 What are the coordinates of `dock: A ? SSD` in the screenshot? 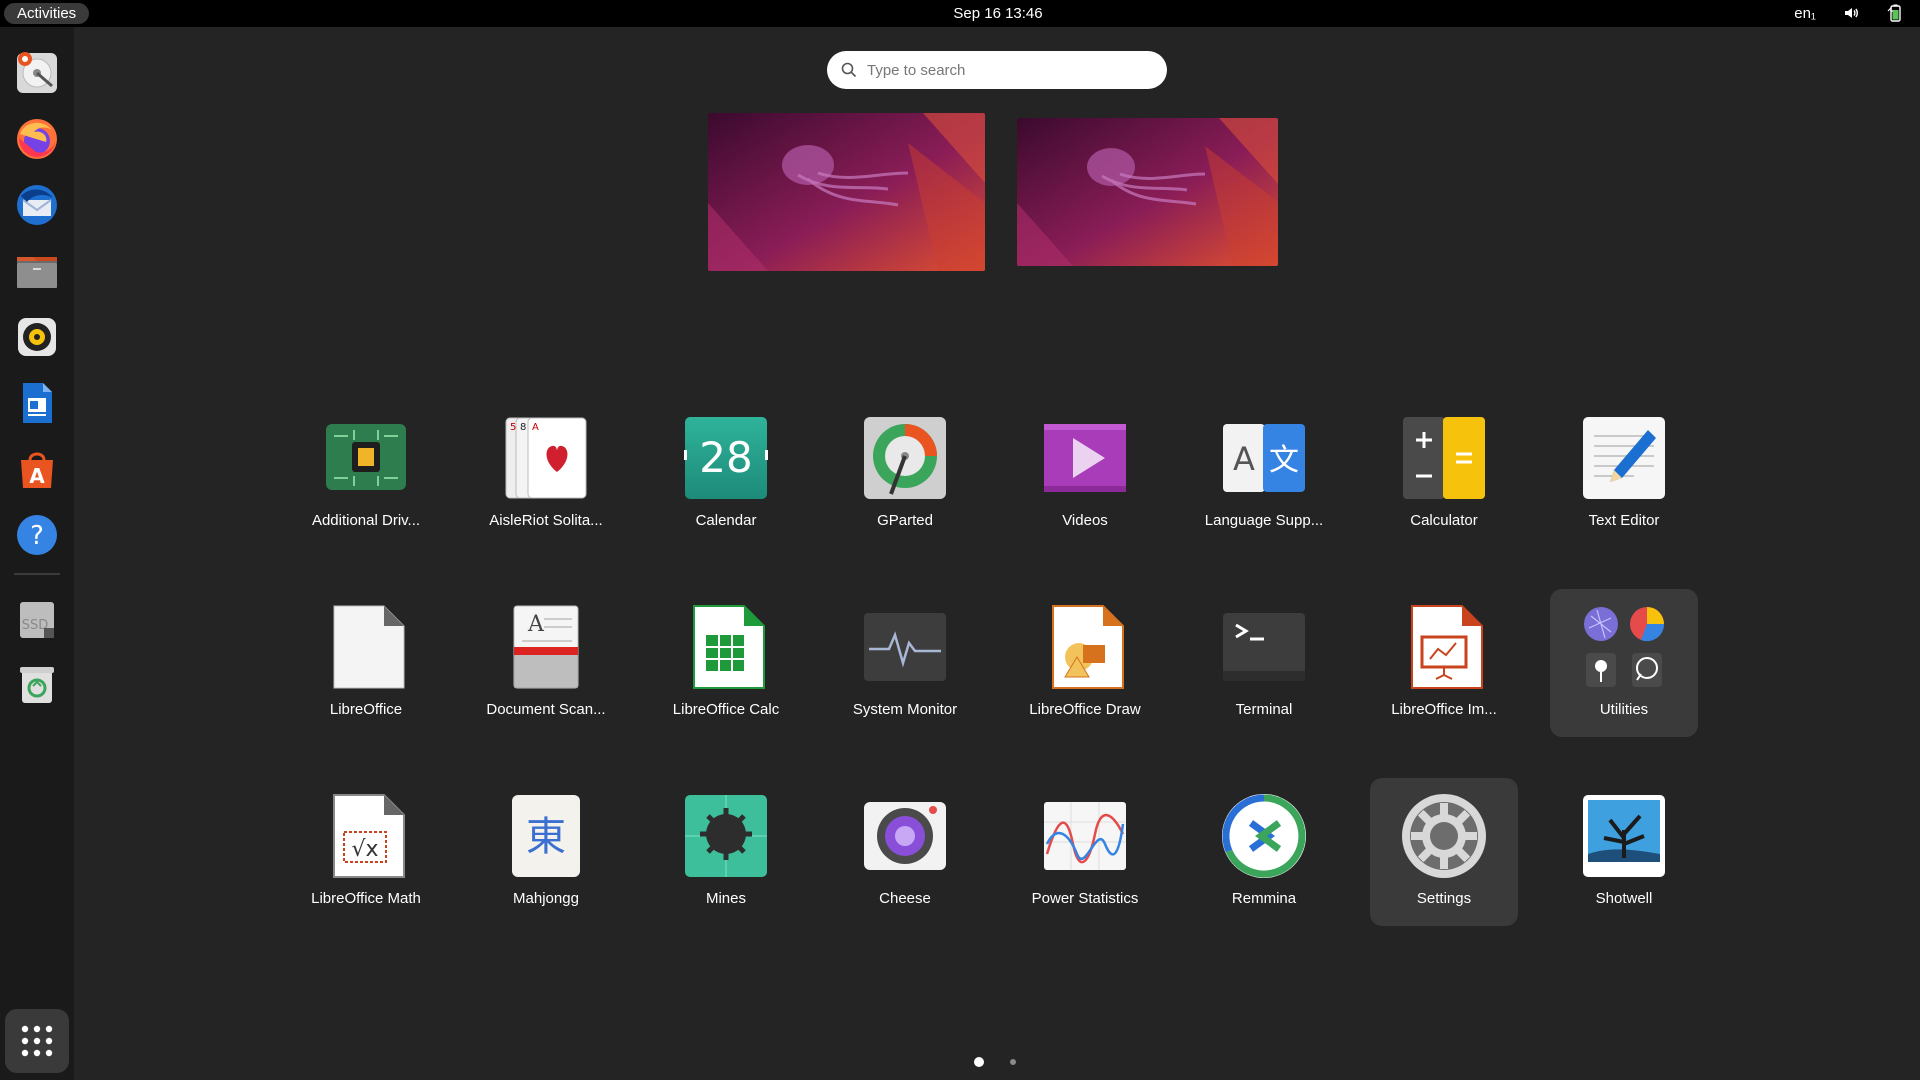 It's located at (37, 553).